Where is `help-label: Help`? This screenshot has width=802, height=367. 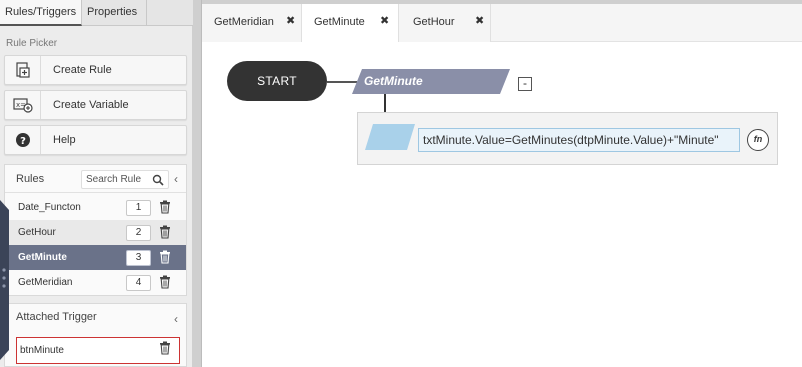
help-label: Help is located at coordinates (64, 140).